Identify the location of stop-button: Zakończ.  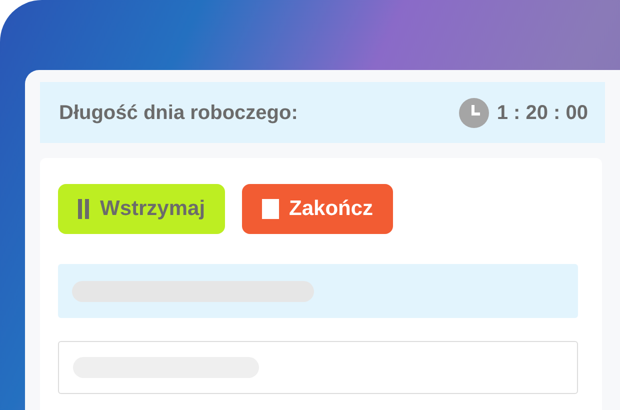
(318, 209).